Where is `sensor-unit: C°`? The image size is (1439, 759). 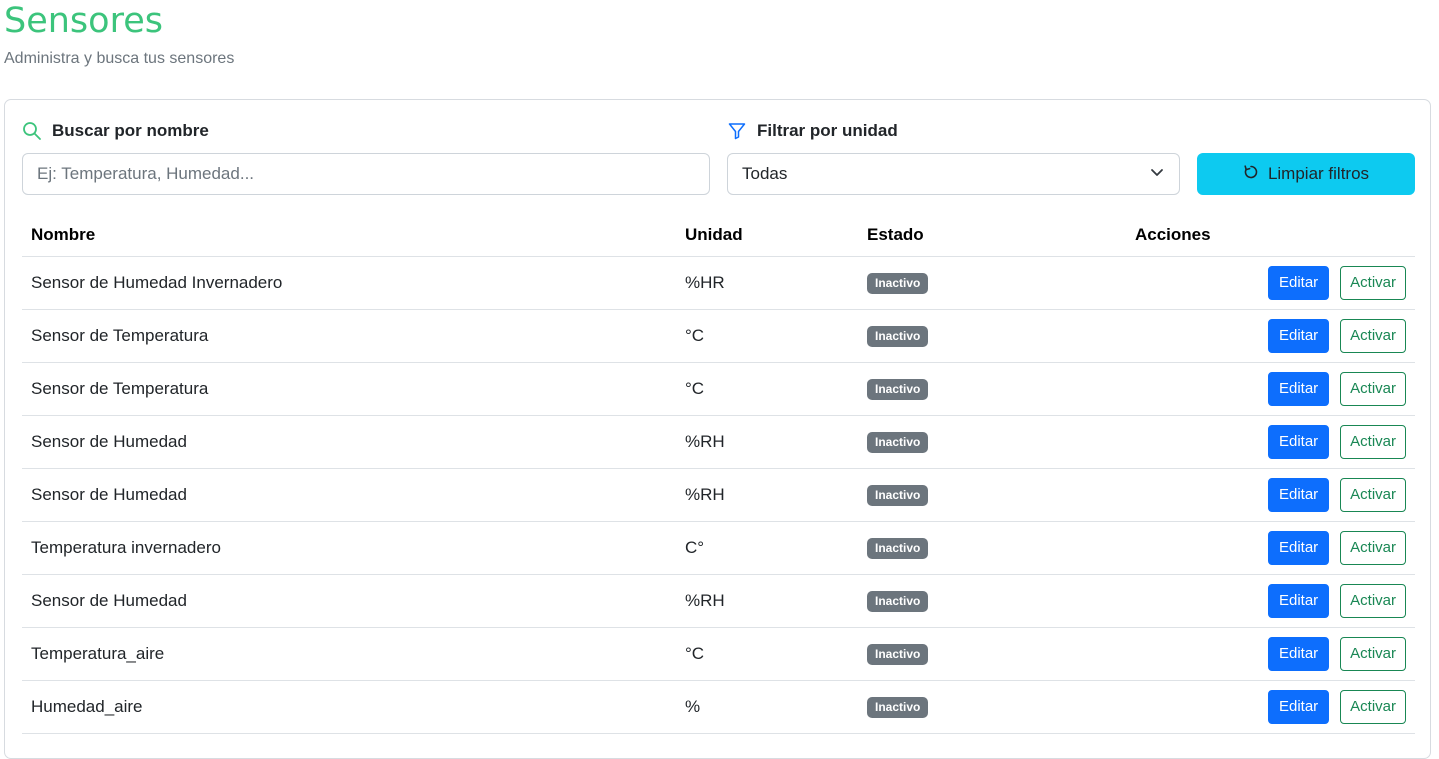 sensor-unit: C° is located at coordinates (767, 548).